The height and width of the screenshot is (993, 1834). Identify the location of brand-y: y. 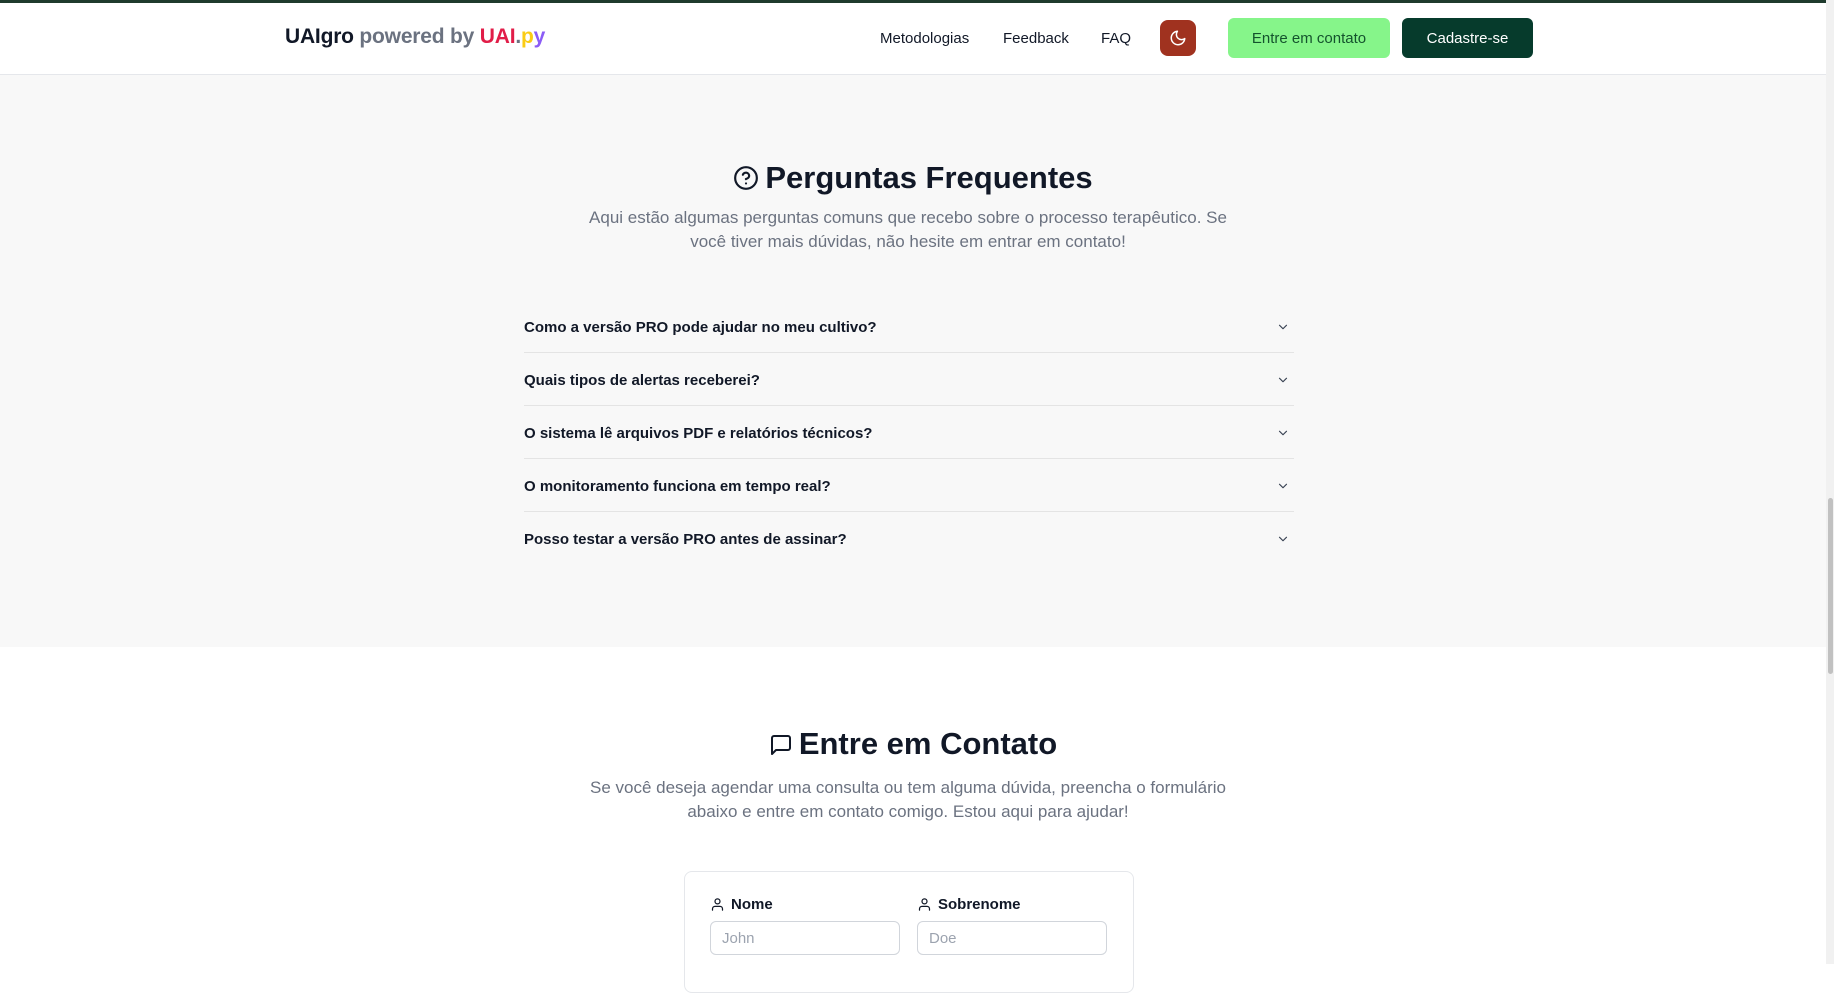
(539, 36).